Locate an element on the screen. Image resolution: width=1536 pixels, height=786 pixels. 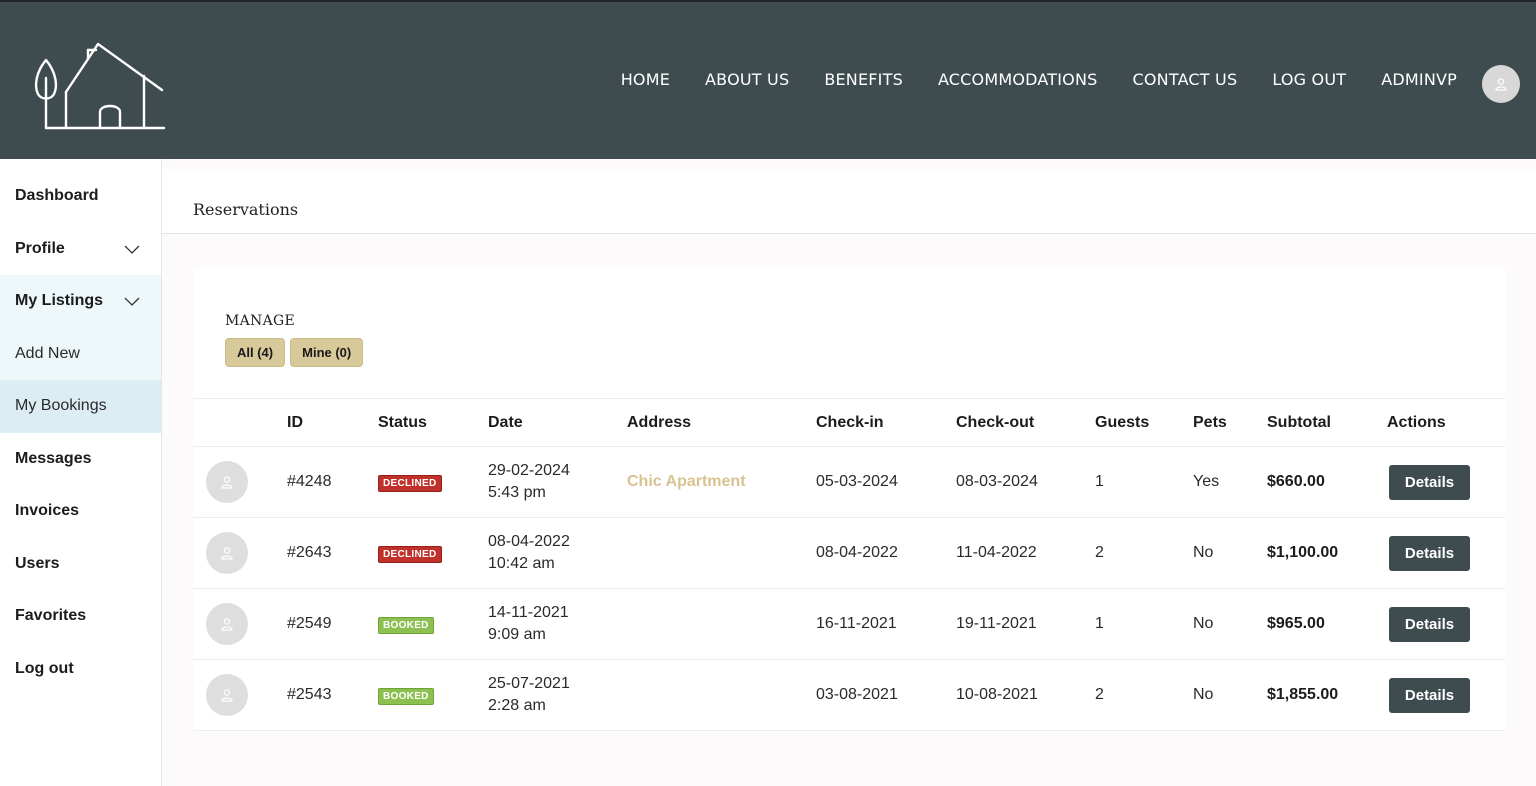
page-header: Reservations is located at coordinates (849, 201).